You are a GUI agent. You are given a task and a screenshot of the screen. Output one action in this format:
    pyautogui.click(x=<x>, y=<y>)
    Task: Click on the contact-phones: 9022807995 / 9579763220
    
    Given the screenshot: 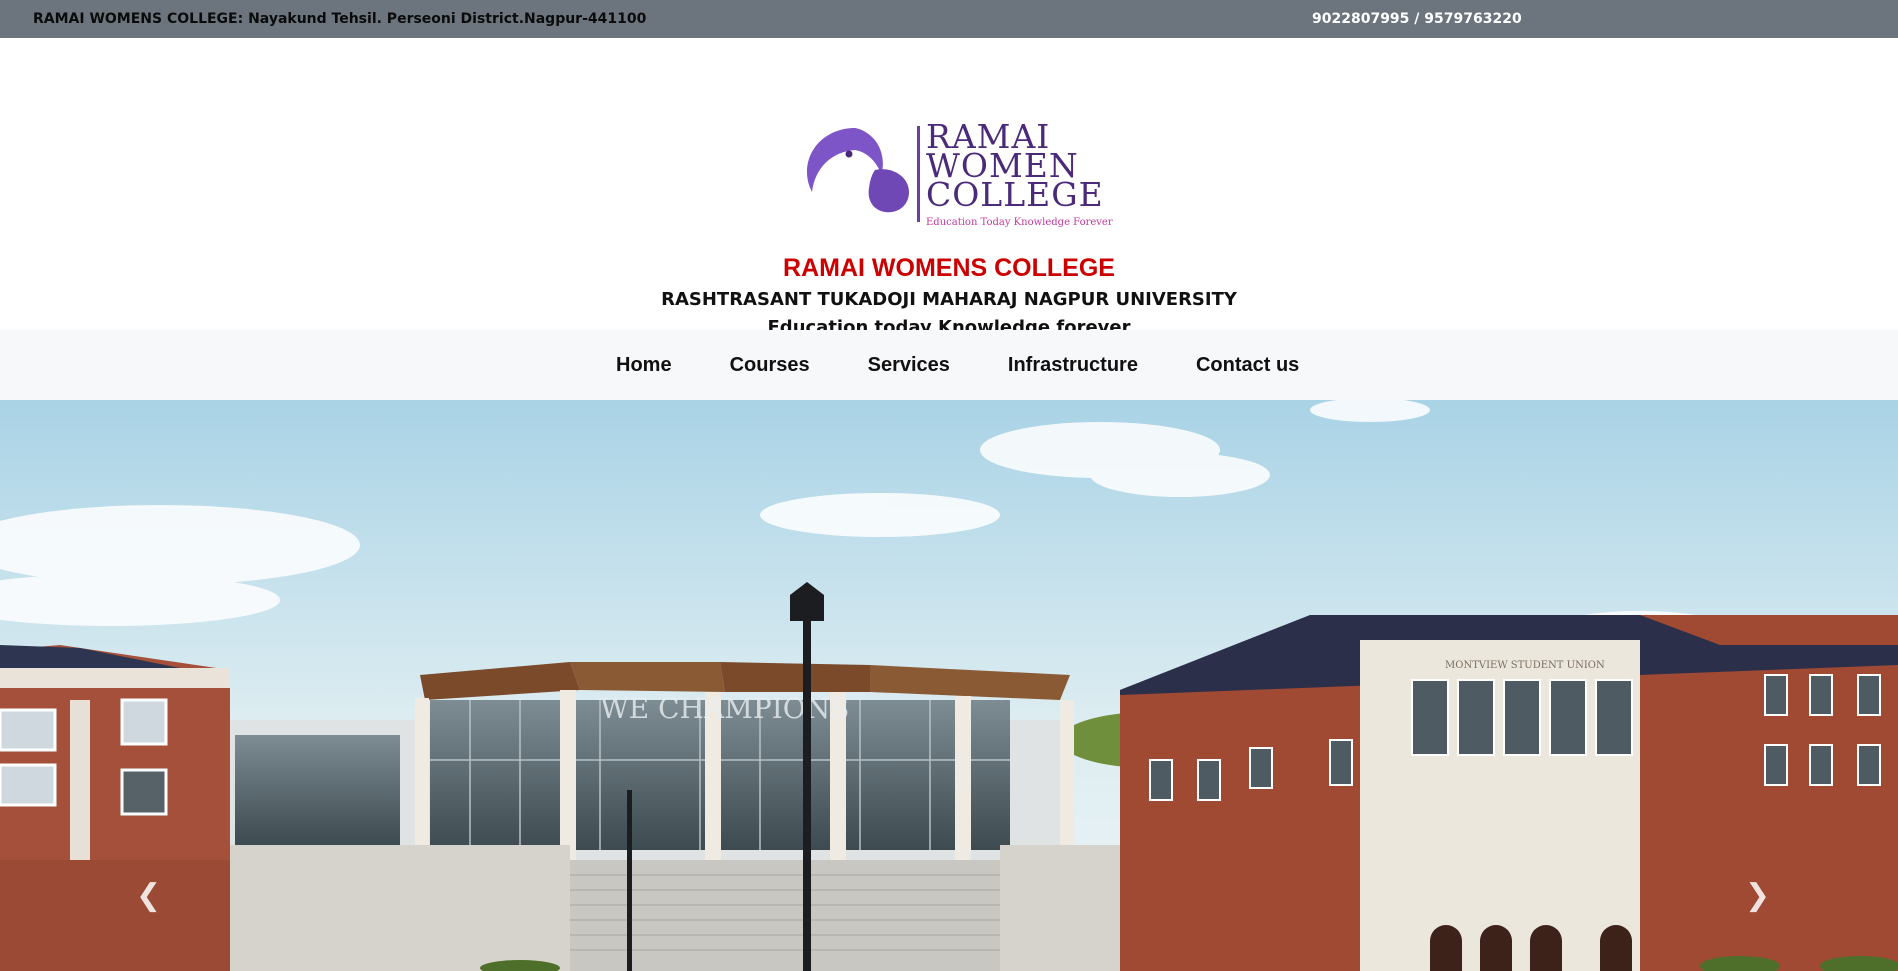 What is the action you would take?
    pyautogui.click(x=1417, y=19)
    